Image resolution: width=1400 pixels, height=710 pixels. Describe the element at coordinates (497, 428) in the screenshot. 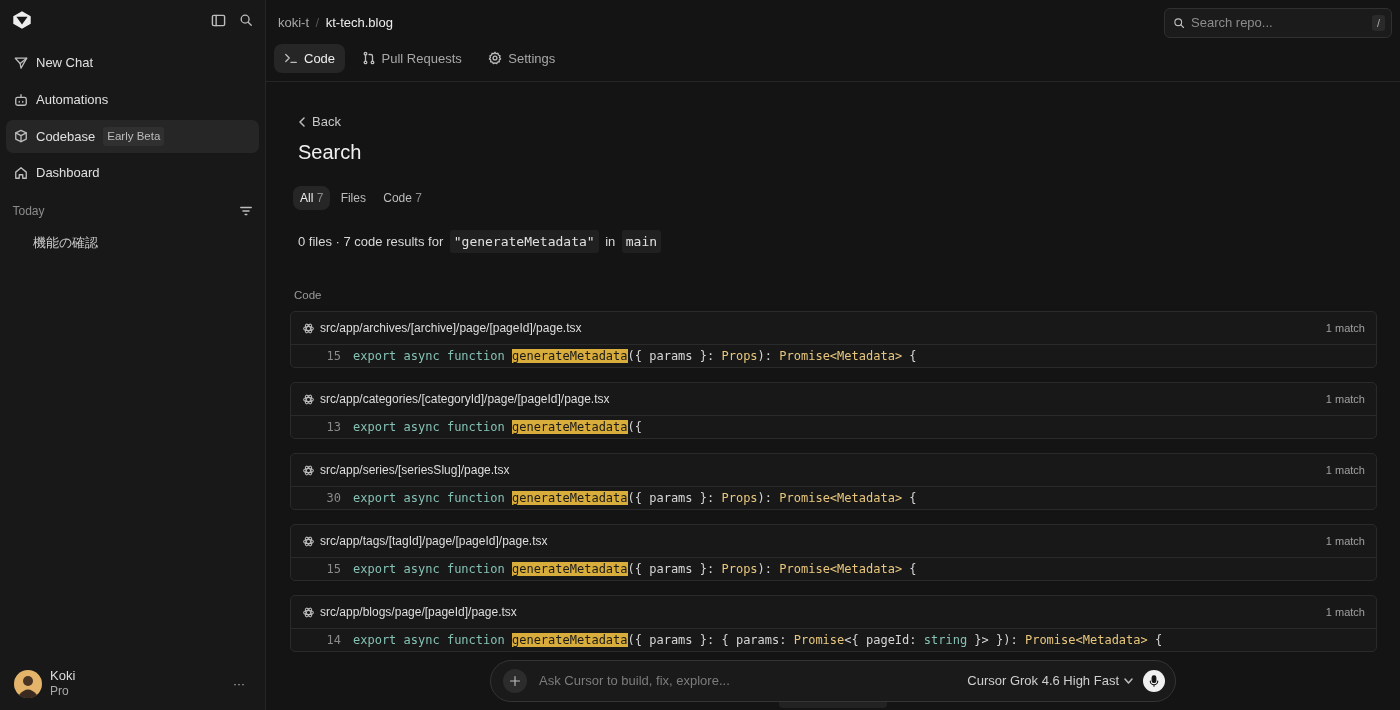

I see `code-line: export async function generateMetadata({` at that location.